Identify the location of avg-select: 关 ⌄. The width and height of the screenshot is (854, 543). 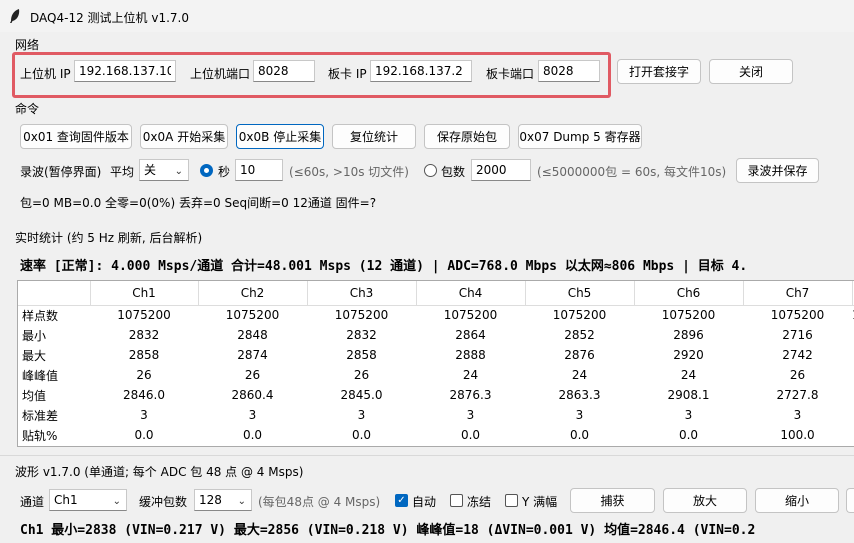
(164, 170).